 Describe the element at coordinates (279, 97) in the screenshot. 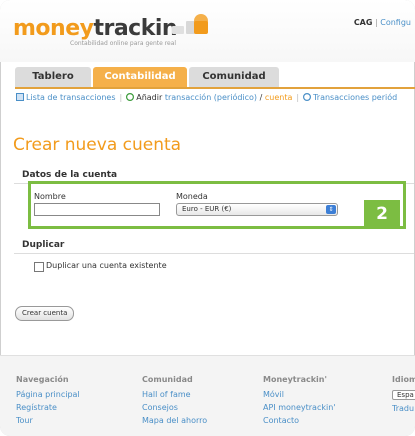

I see `subnav-add-account-link: cuenta` at that location.